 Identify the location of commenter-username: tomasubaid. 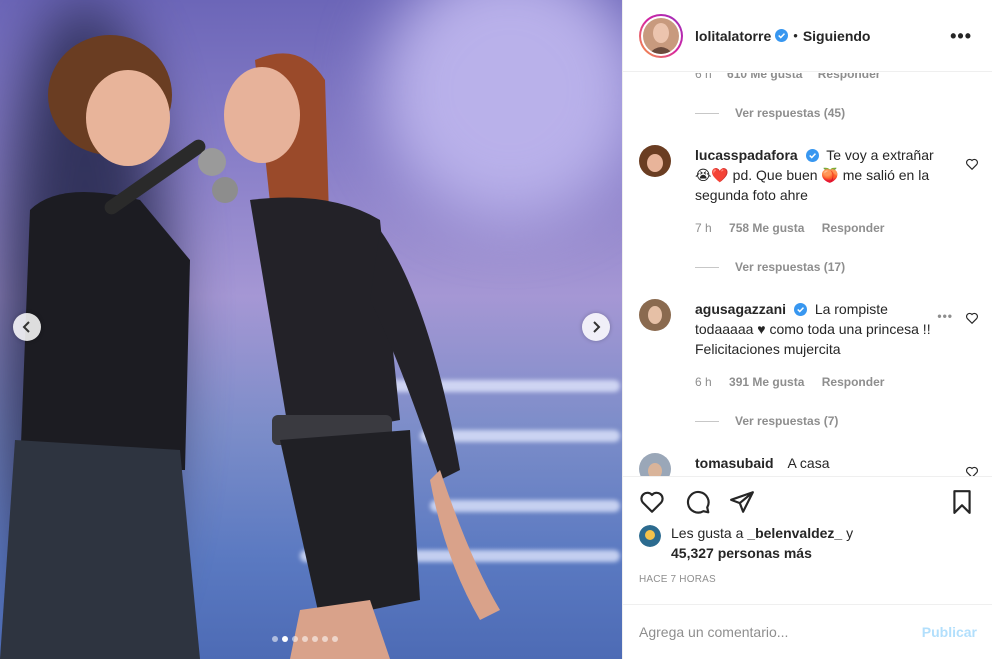
(734, 463).